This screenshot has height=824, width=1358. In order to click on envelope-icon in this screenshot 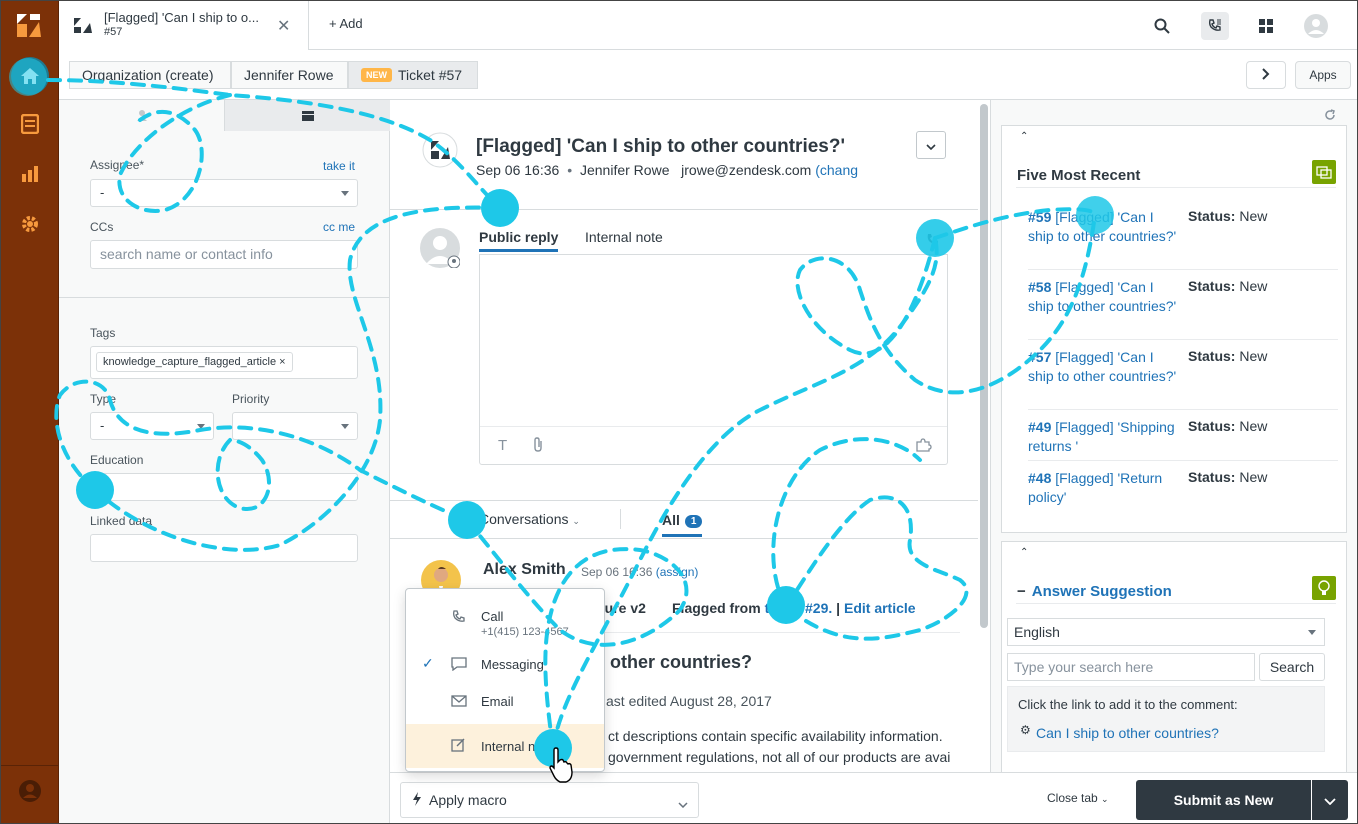, I will do `click(459, 702)`.